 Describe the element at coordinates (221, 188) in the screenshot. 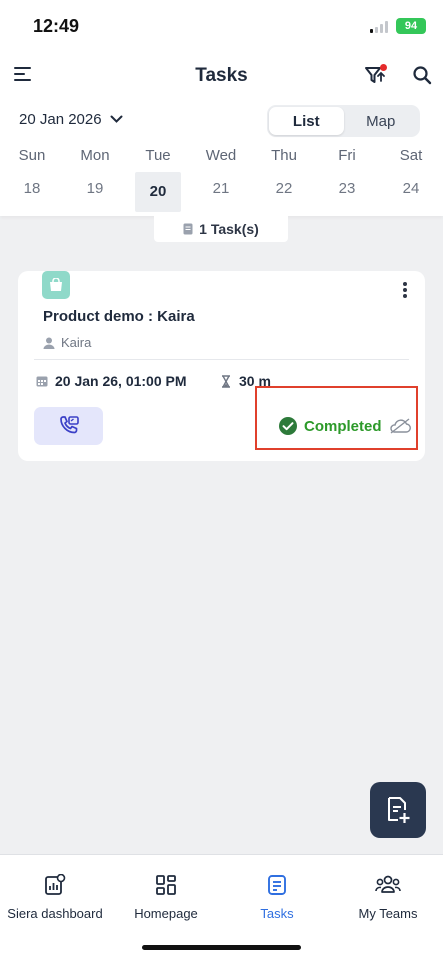

I see `day-number: 21` at that location.